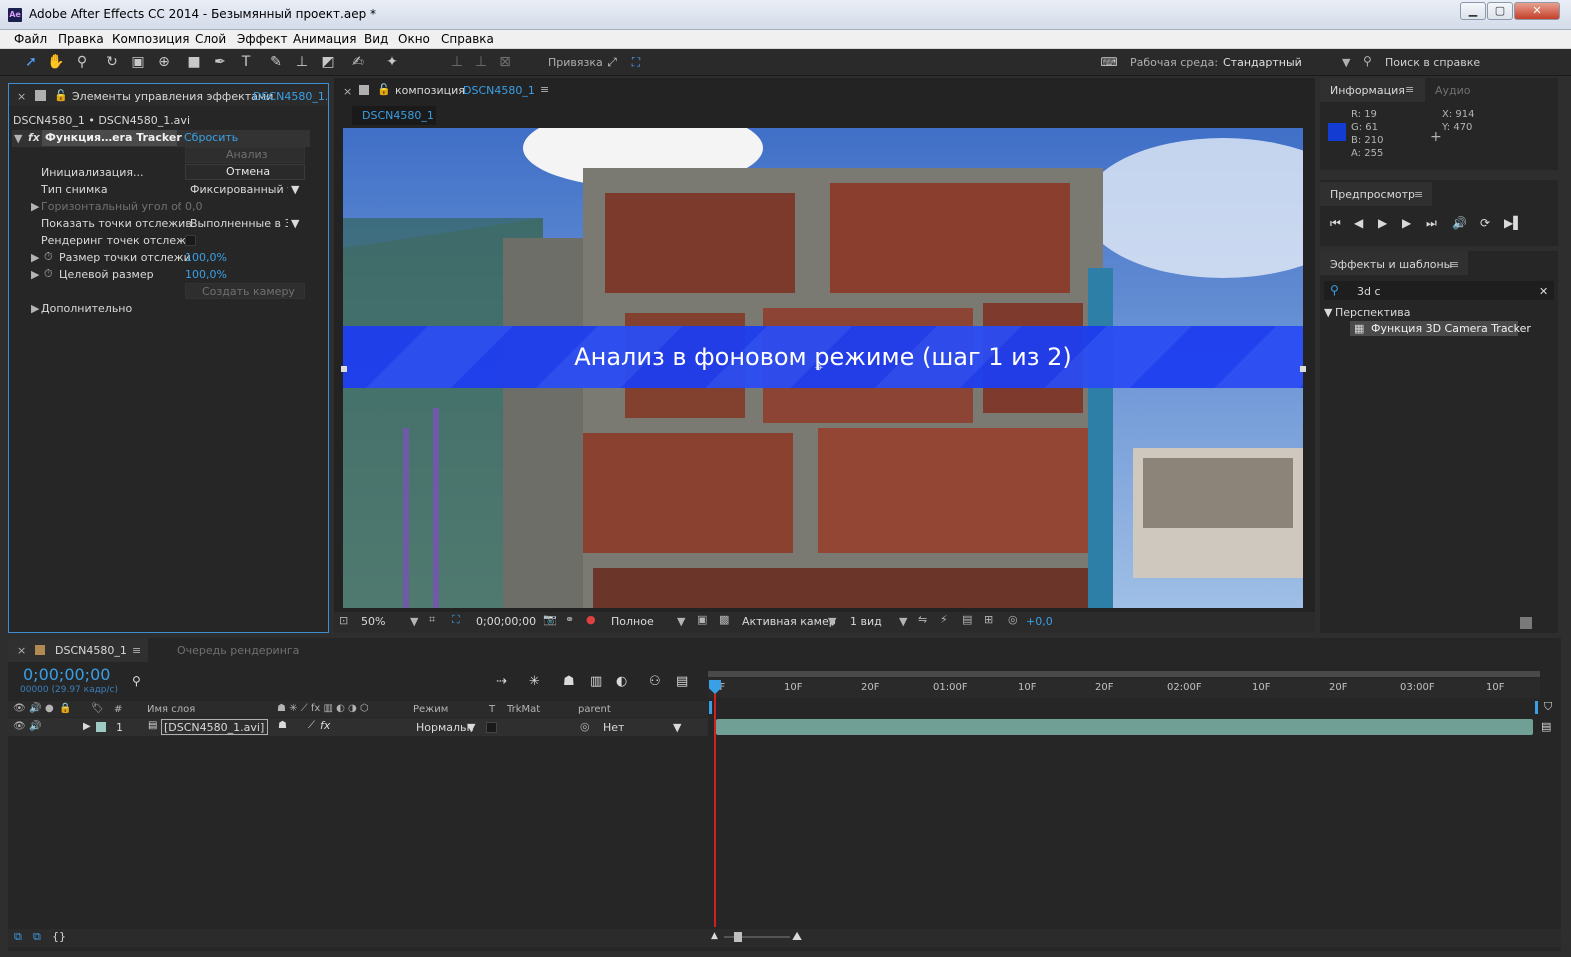  What do you see at coordinates (324, 39) in the screenshot?
I see `menu-animation: Анимация` at bounding box center [324, 39].